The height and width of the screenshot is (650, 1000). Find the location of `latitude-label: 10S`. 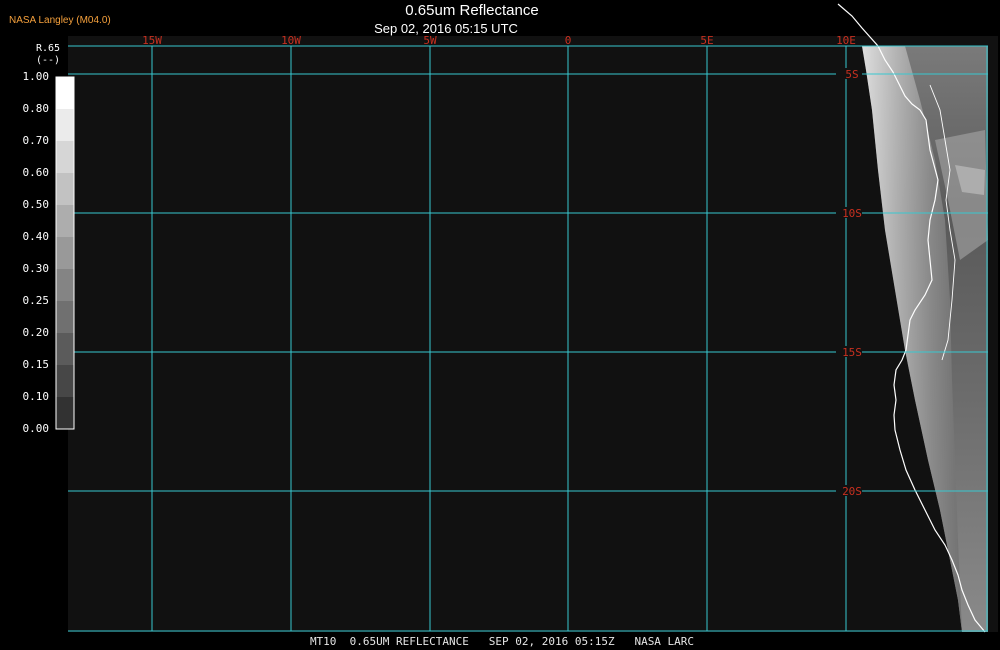

latitude-label: 10S is located at coordinates (852, 213).